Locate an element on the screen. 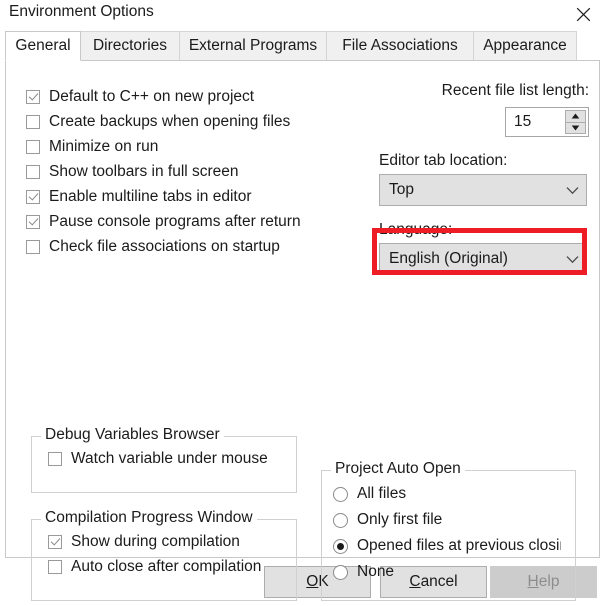 The width and height of the screenshot is (605, 606). project-auto-open-option-1: Only first file is located at coordinates (447, 520).